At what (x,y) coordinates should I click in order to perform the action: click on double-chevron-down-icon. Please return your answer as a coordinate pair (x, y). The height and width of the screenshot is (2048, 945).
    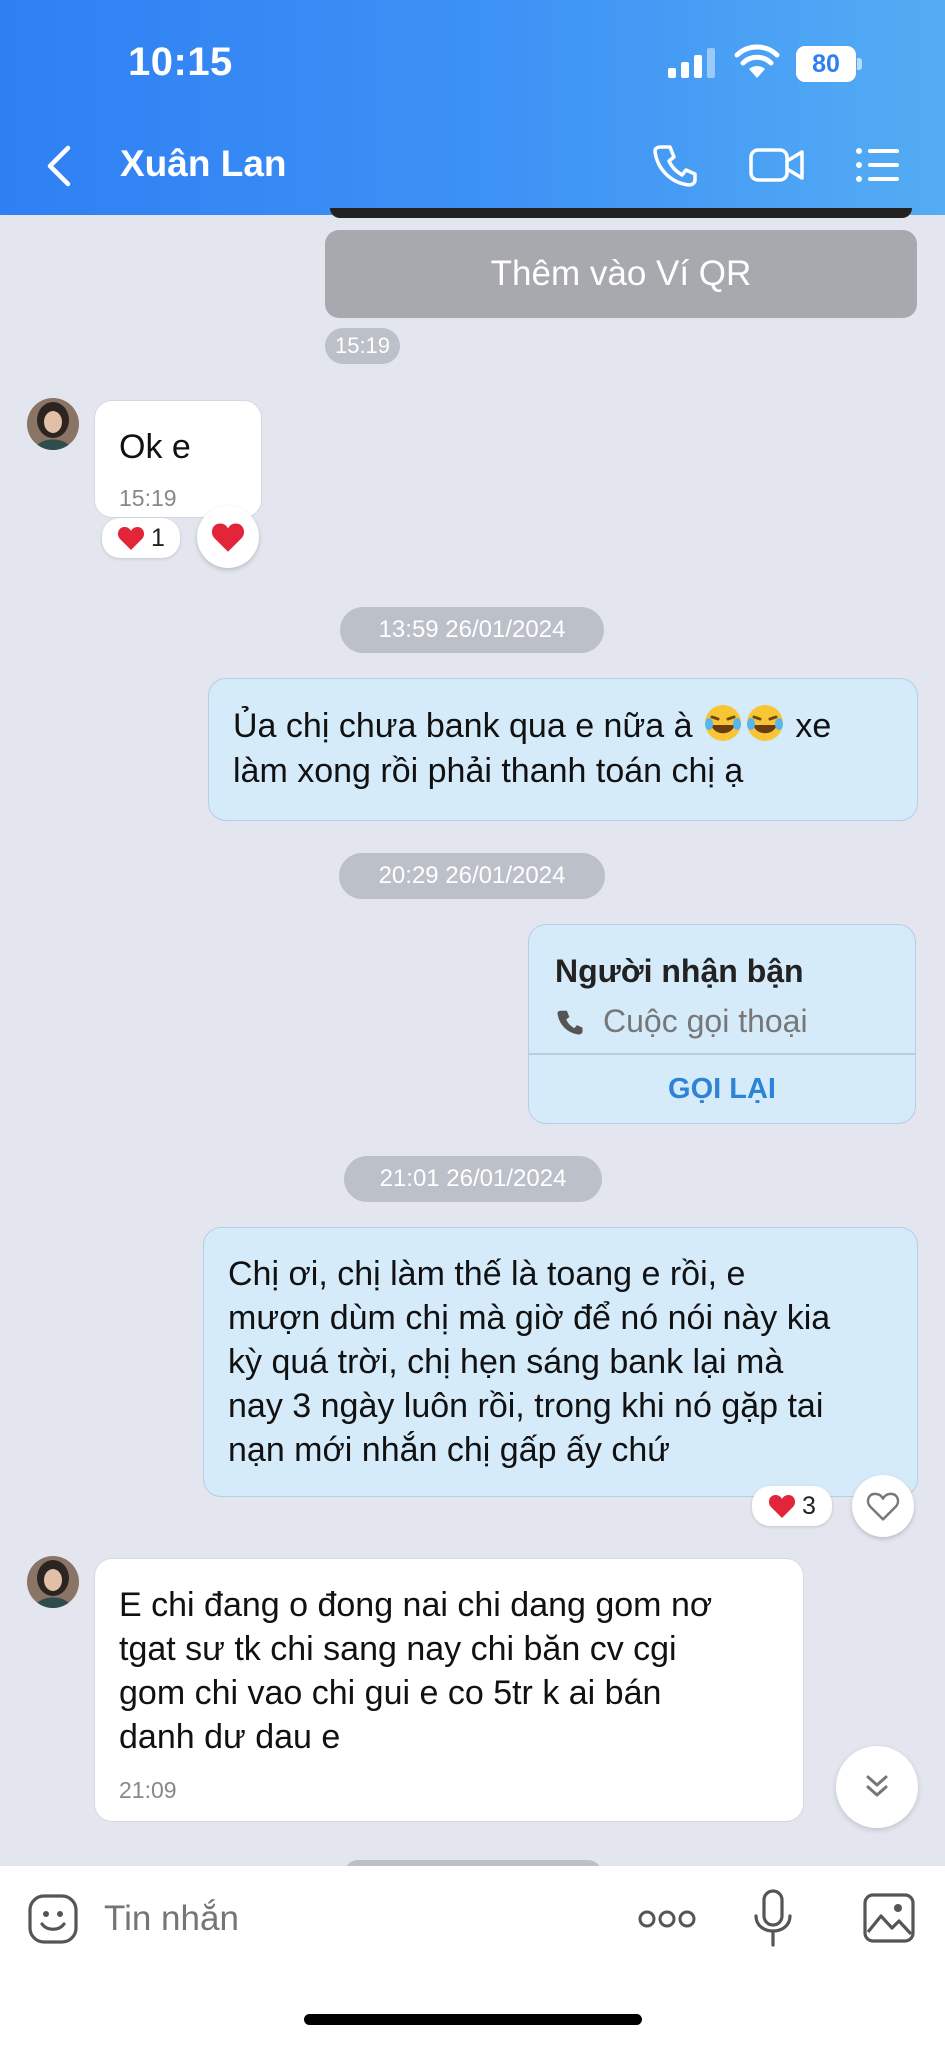
    Looking at the image, I should click on (877, 1786).